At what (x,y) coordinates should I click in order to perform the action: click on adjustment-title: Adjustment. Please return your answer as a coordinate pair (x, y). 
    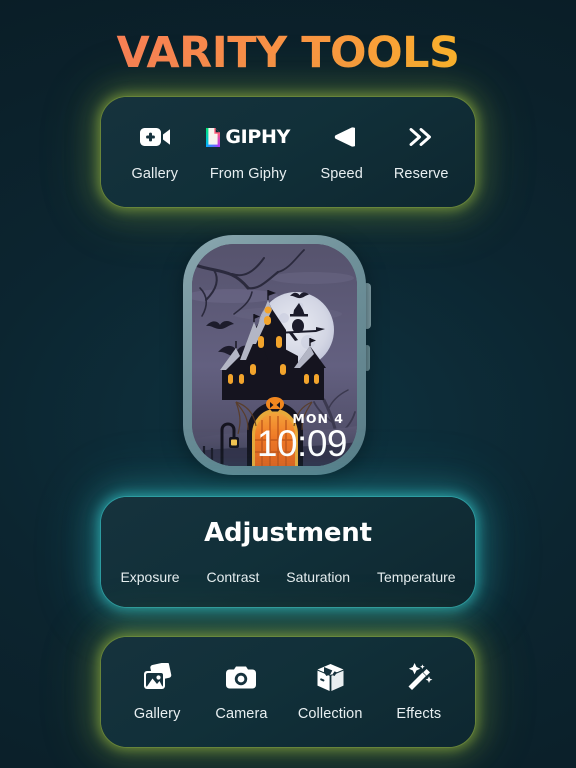
    Looking at the image, I should click on (288, 533).